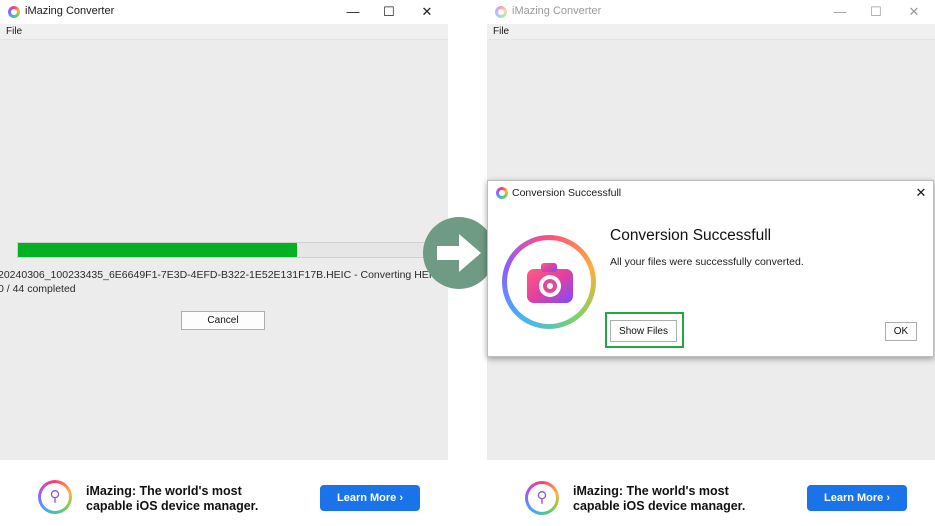 Image resolution: width=935 pixels, height=526 pixels. What do you see at coordinates (710, 193) in the screenshot?
I see `dialog-titlebar: Conversion Successfull ✕` at bounding box center [710, 193].